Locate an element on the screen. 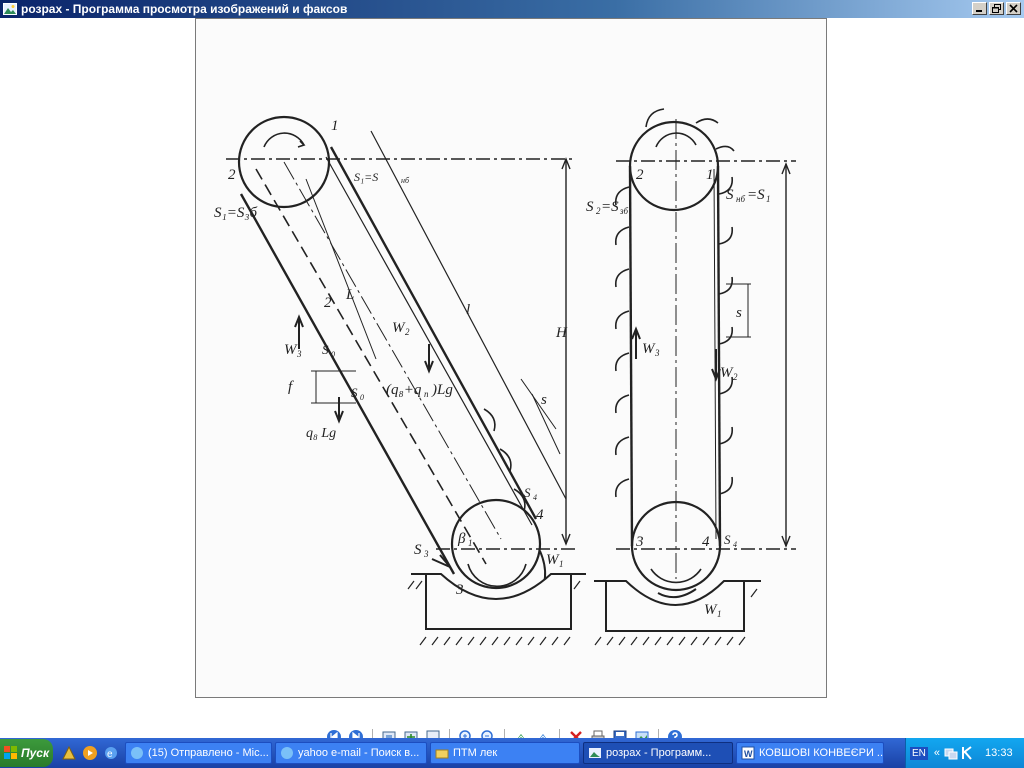 This screenshot has width=1024, height=768. label-point-2-mid: 2 is located at coordinates (328, 303).